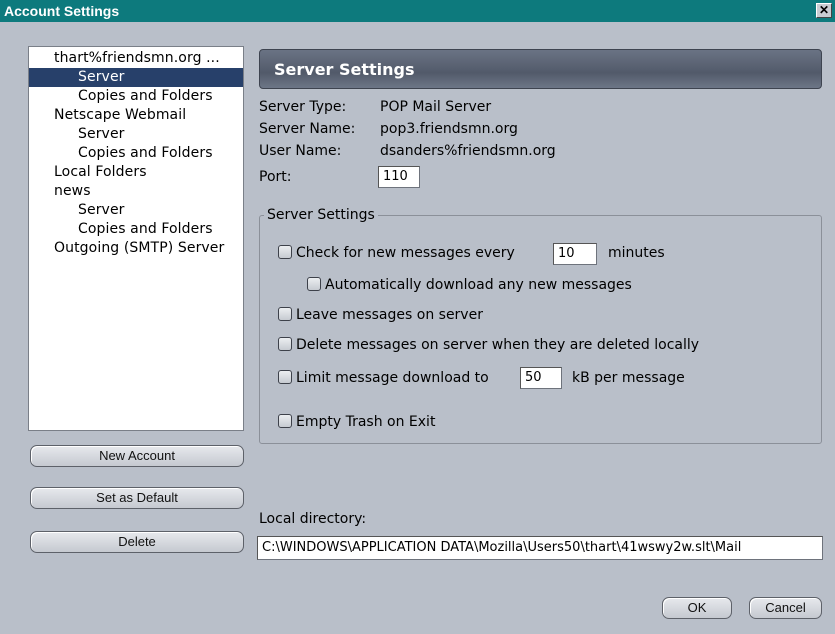  What do you see at coordinates (136, 191) in the screenshot?
I see `tree-item-news: news` at bounding box center [136, 191].